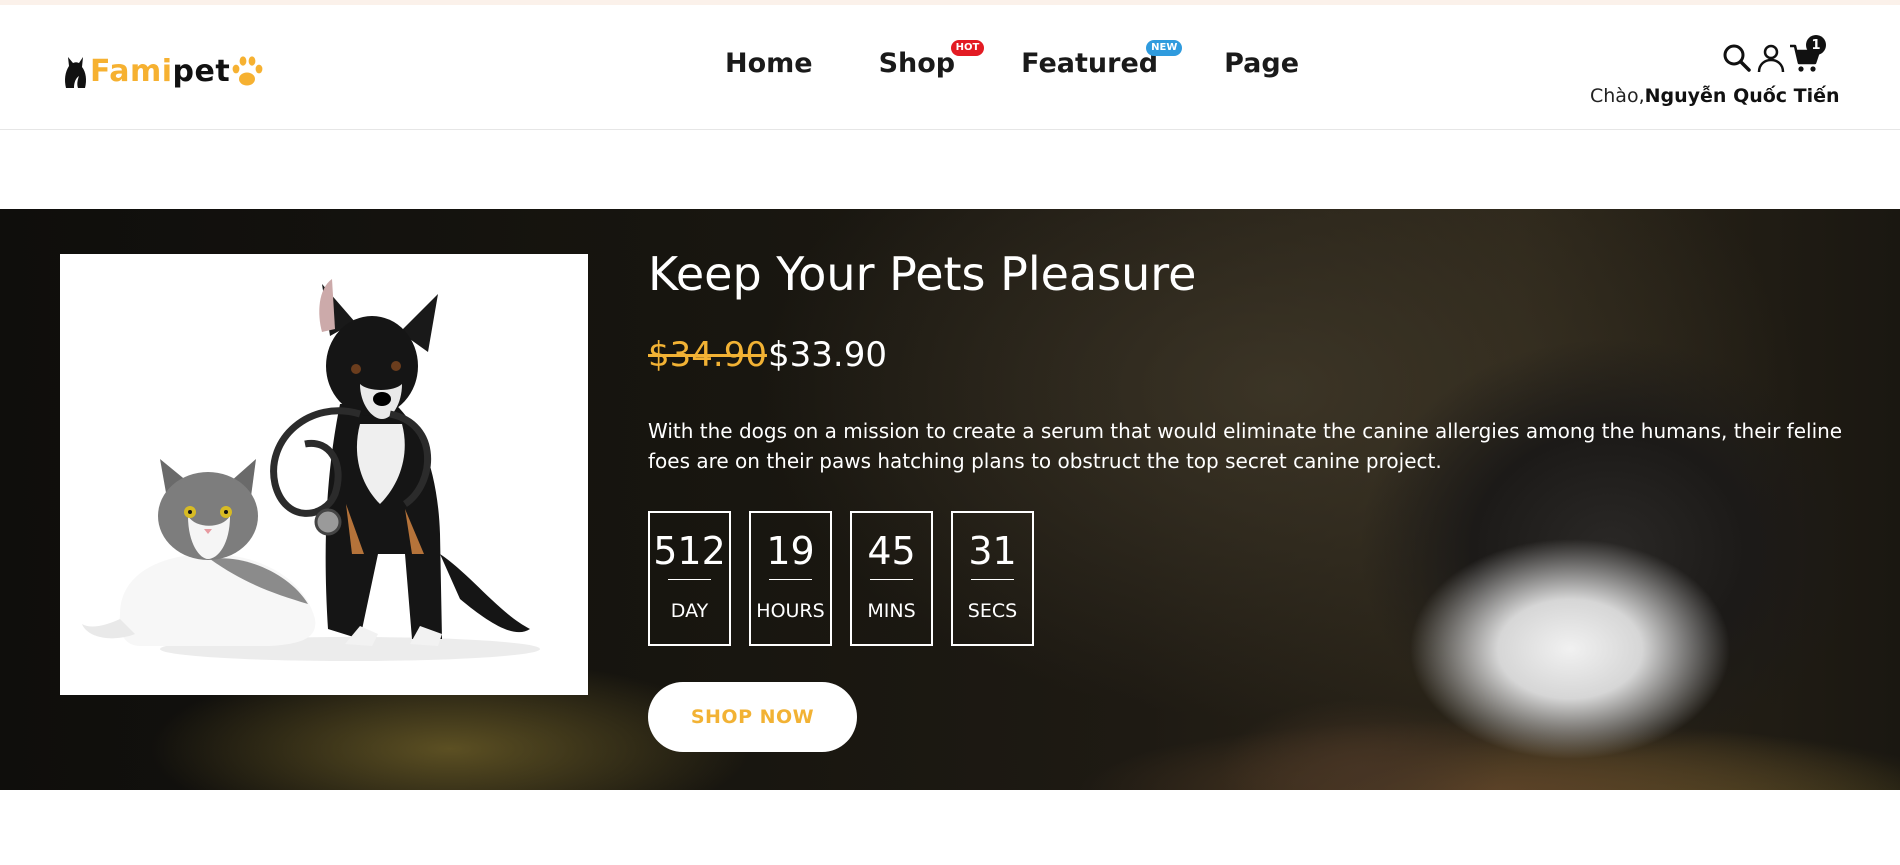 Image resolution: width=1900 pixels, height=865 pixels. What do you see at coordinates (689, 611) in the screenshot?
I see `countdown-label: DAY` at bounding box center [689, 611].